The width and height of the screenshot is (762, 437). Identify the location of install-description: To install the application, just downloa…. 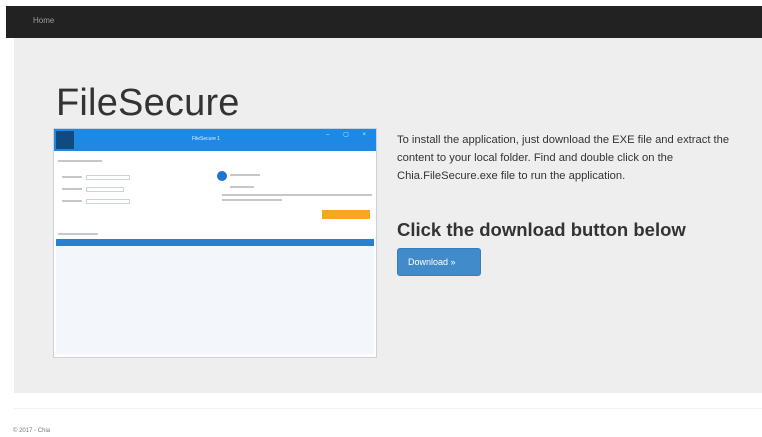
(563, 158).